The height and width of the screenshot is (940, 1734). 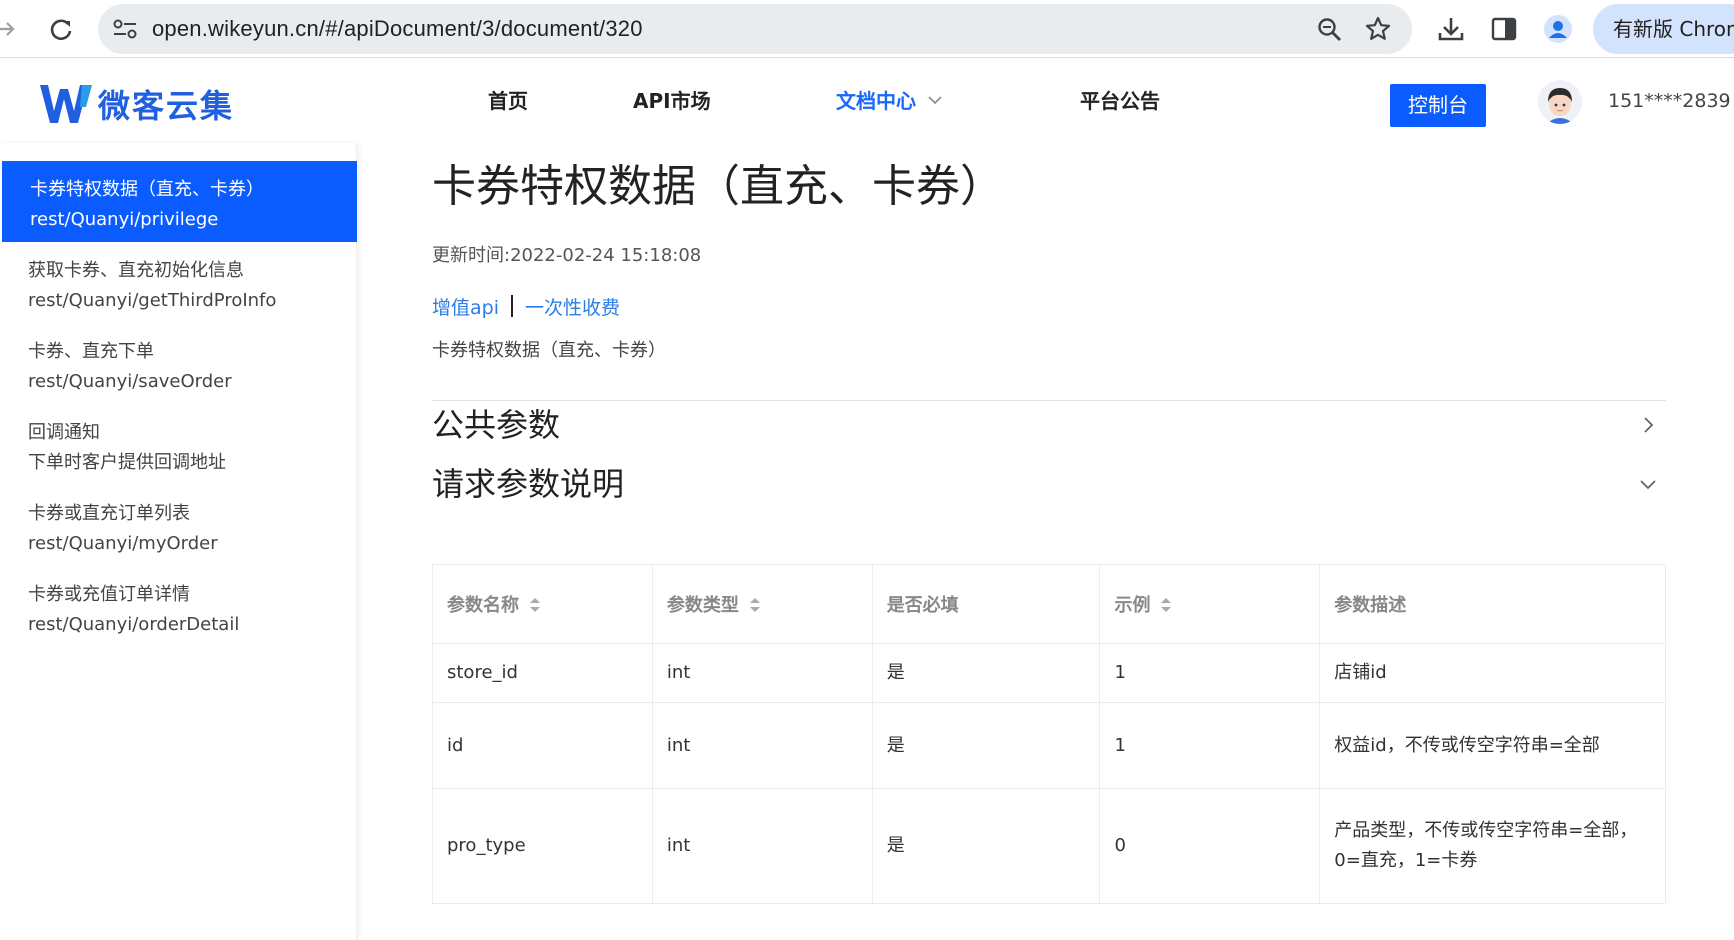 I want to click on sidebar-item-my-order: 卡券或直充订单列表 rest/Quanyi/myOrder, so click(x=178, y=525).